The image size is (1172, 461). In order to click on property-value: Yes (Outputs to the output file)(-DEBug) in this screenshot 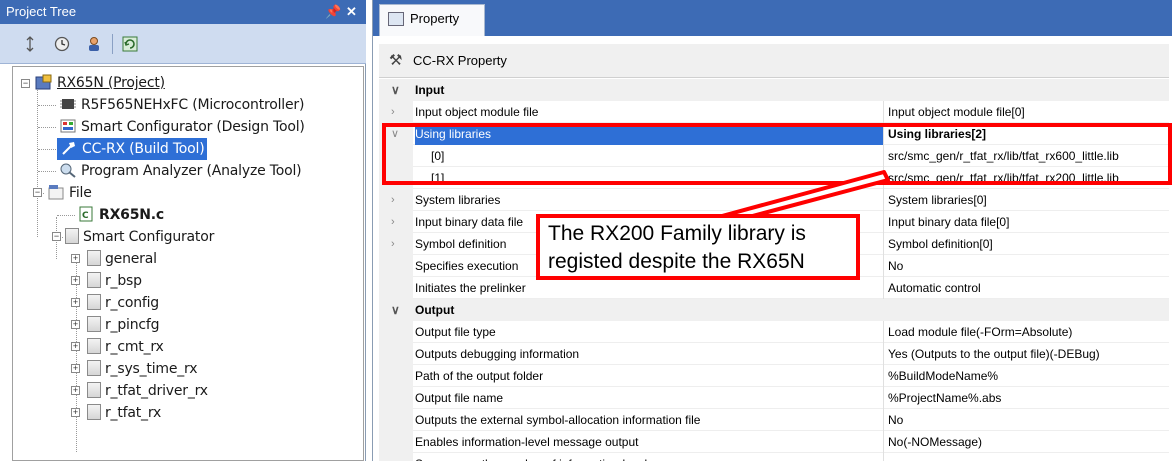, I will do `click(1026, 354)`.